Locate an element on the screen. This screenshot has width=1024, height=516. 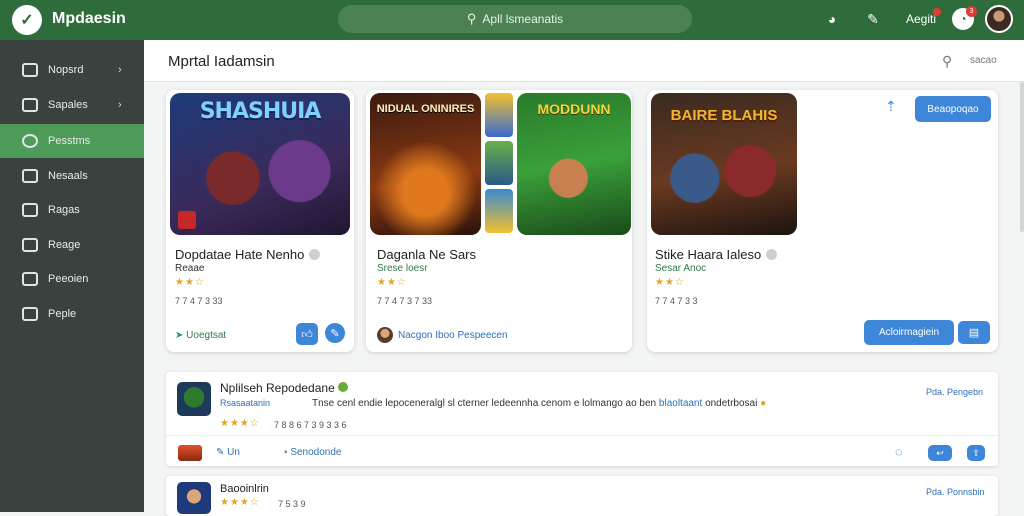
update-label: Uoegtsat is located at coordinates (206, 335).